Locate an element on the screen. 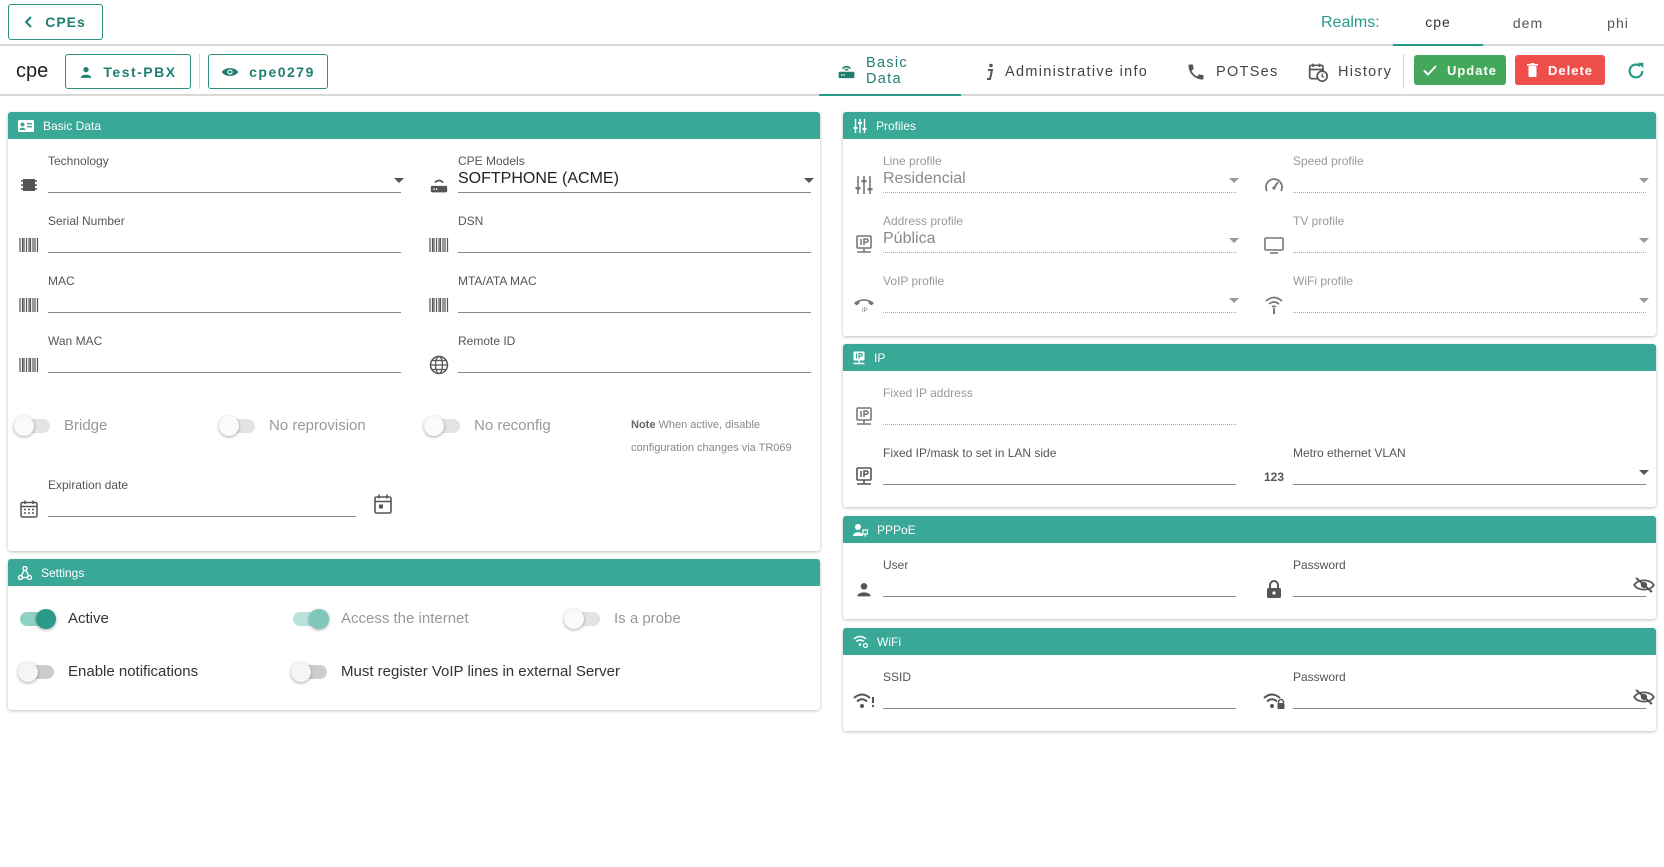  cpe-models-select: CPE Models SOFTPHONE (ACME) is located at coordinates (624, 176).